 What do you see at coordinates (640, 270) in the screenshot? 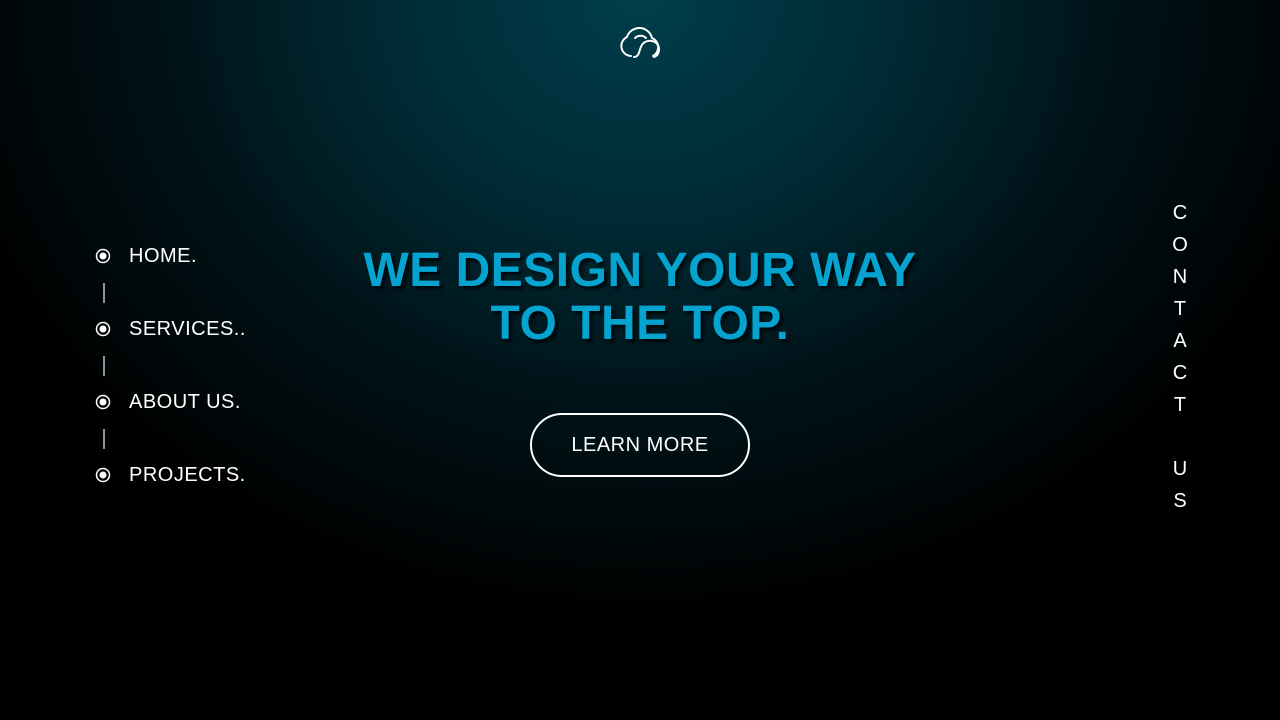
I see `hero-headline-line-1: WE DESIGN YOUR WAY` at bounding box center [640, 270].